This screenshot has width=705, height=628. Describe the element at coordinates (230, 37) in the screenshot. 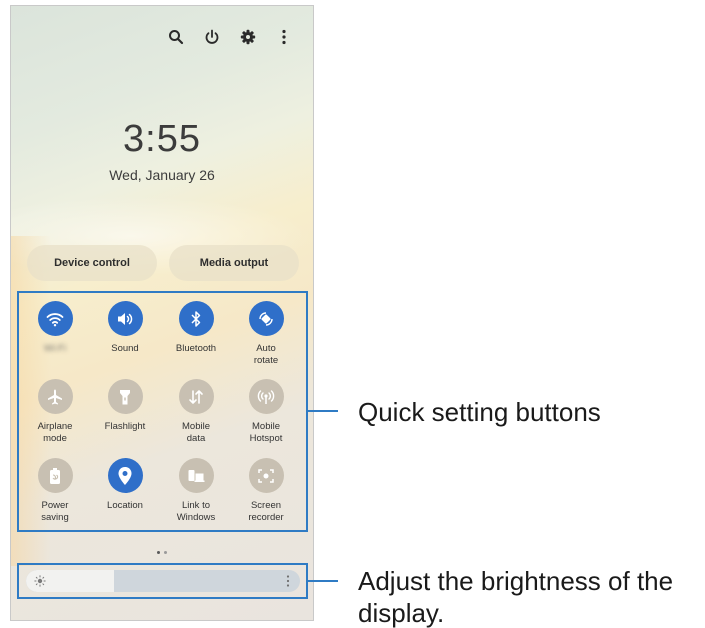

I see `quick-panel-top-actions` at that location.